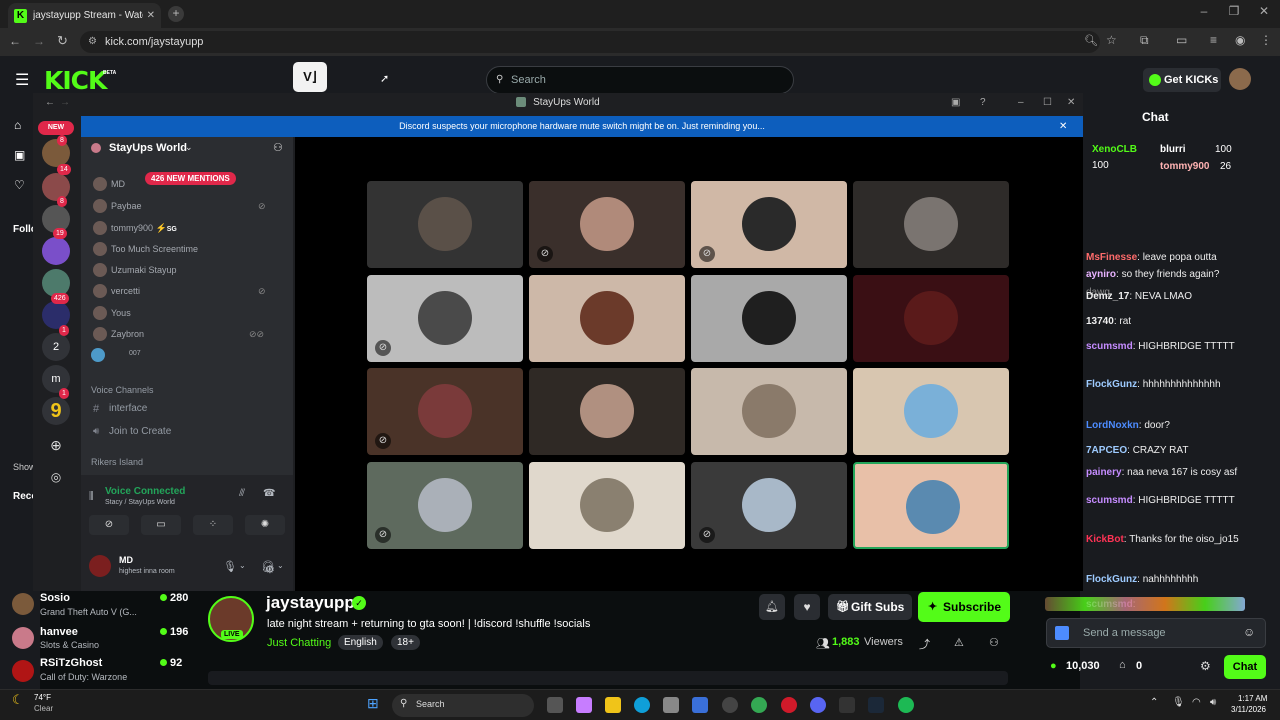  I want to click on rec-name-1: Sosio, so click(55, 598).